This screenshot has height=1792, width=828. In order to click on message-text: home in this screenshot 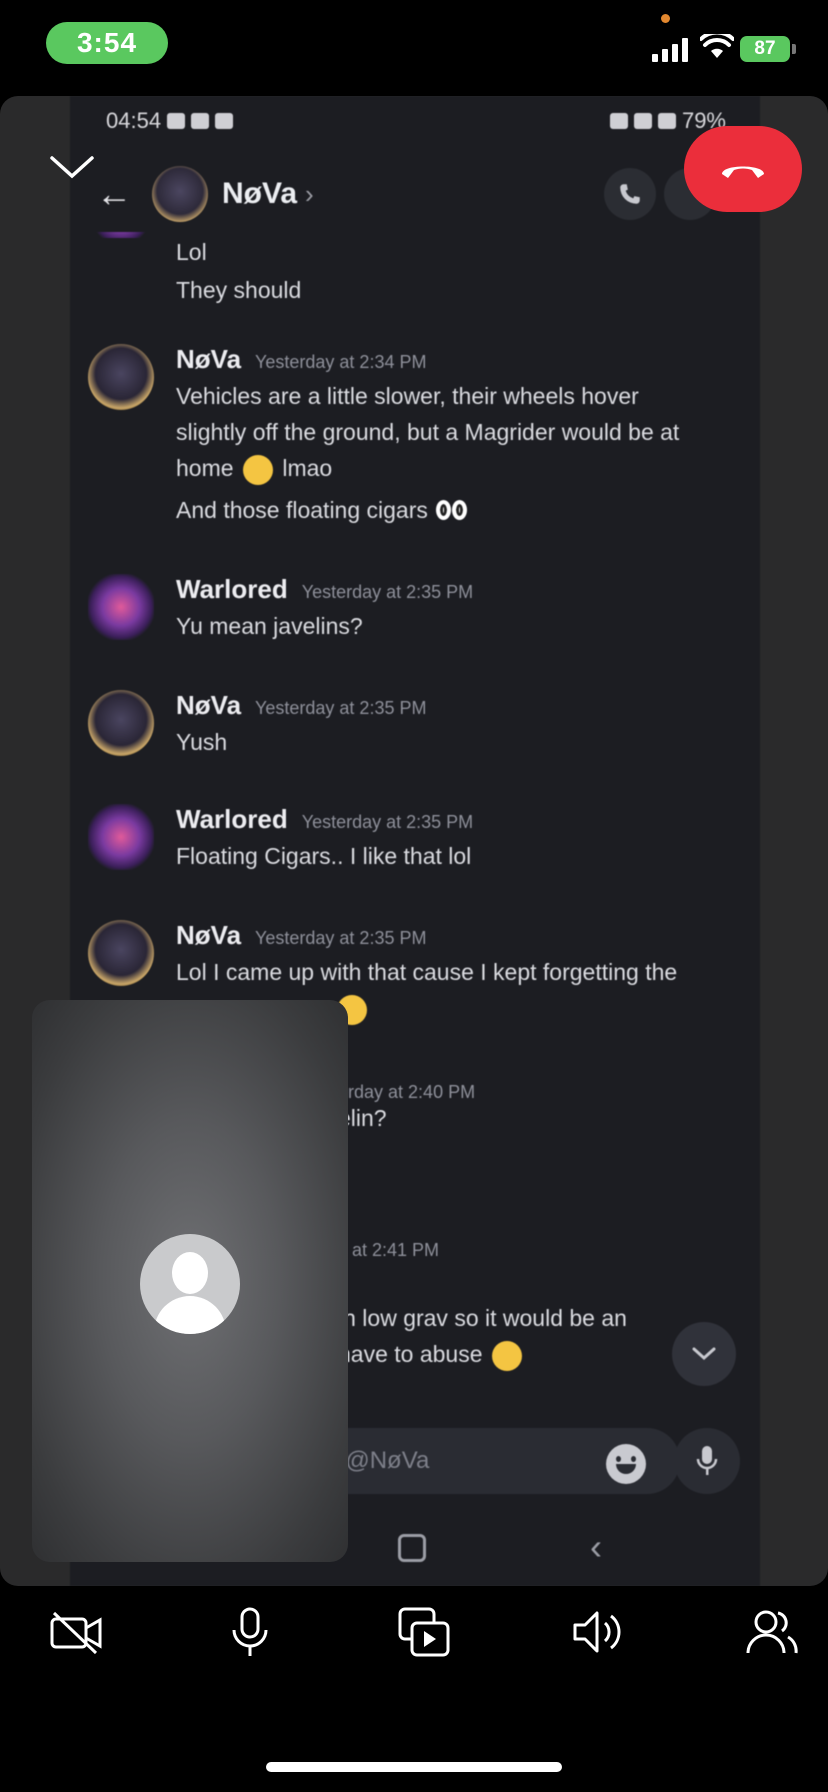, I will do `click(205, 468)`.